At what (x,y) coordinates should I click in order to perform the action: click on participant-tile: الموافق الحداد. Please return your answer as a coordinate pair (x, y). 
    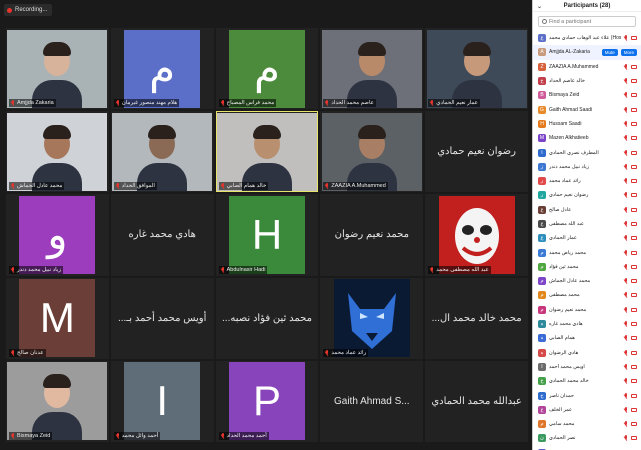
    Looking at the image, I should click on (162, 152).